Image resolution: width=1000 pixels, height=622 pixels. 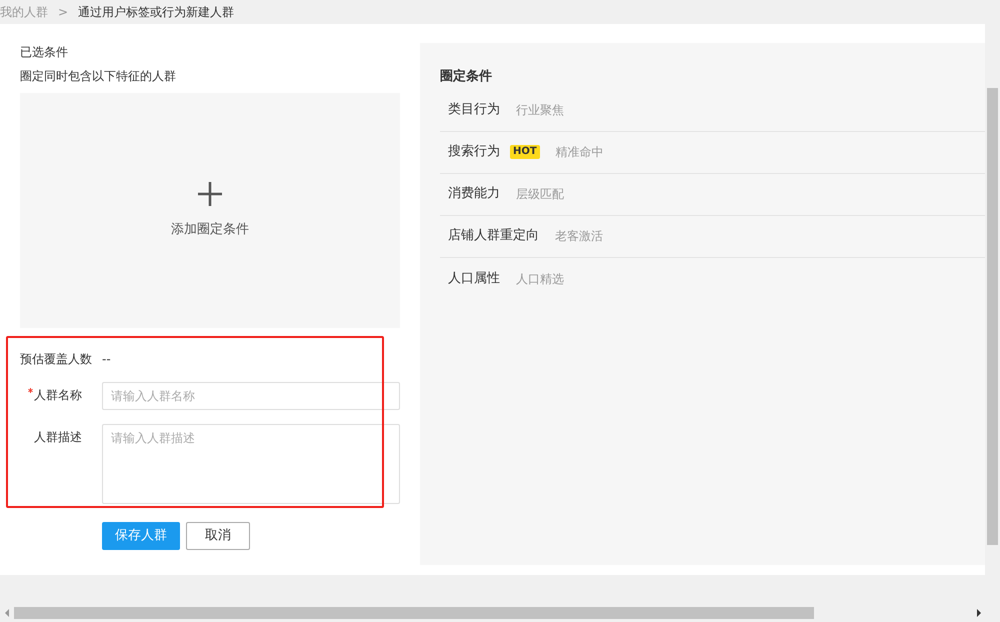 What do you see at coordinates (56, 359) in the screenshot?
I see `estimate-label: 预估覆盖人数` at bounding box center [56, 359].